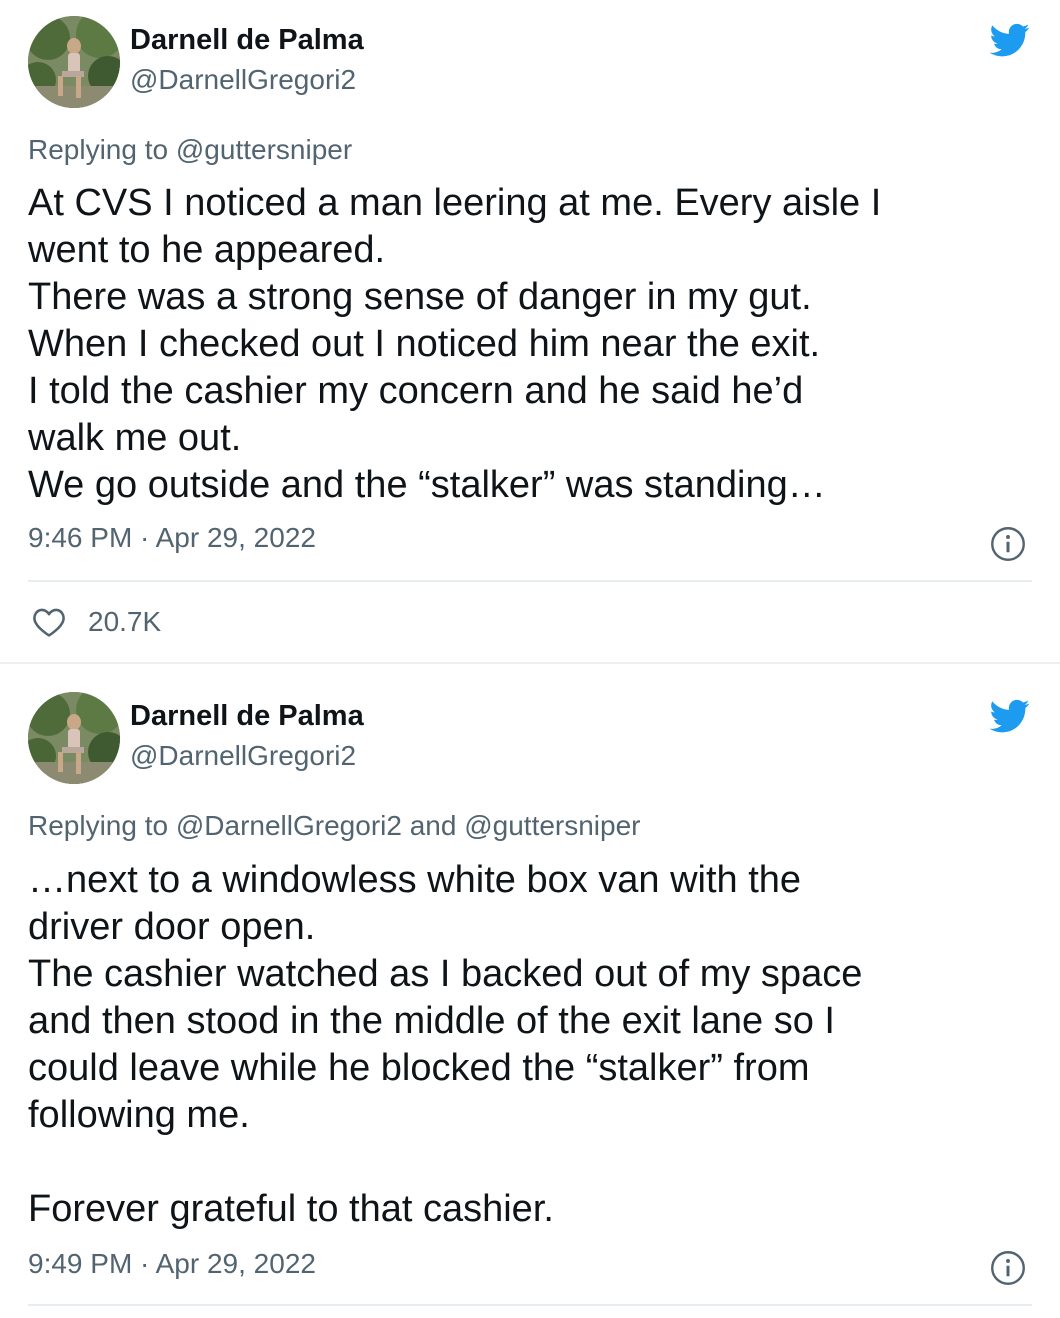  What do you see at coordinates (408, 825) in the screenshot?
I see `reply-mentions: @DarnellGregori2 and @guttersniper` at bounding box center [408, 825].